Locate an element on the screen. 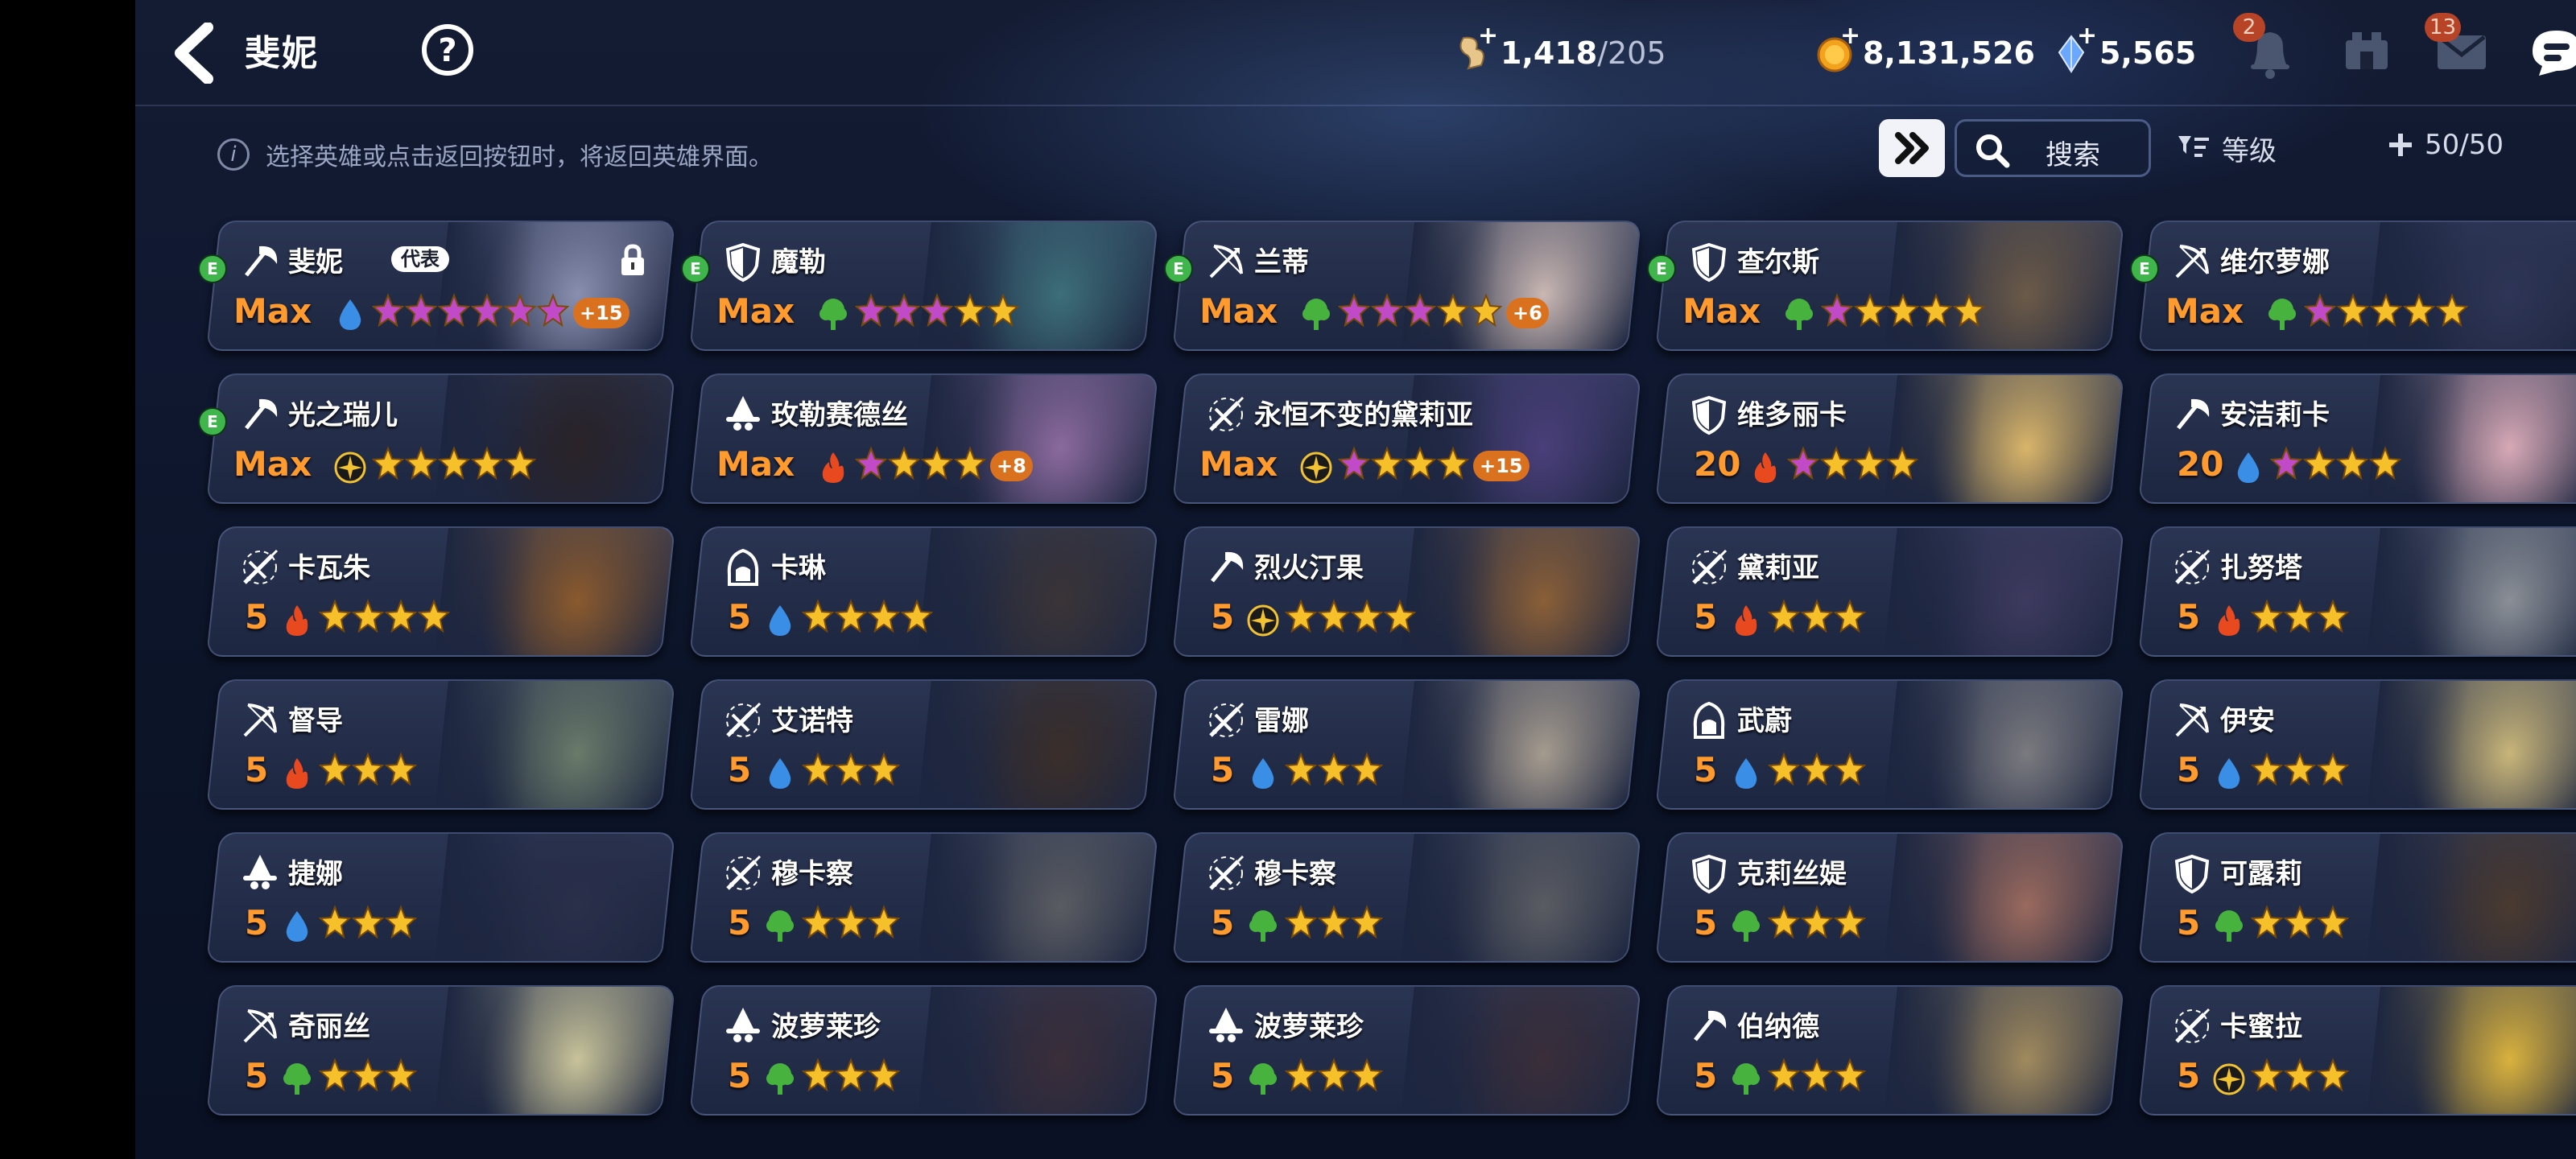 The image size is (2576, 1159). hero-card: 奇丽丝 5 is located at coordinates (441, 1050).